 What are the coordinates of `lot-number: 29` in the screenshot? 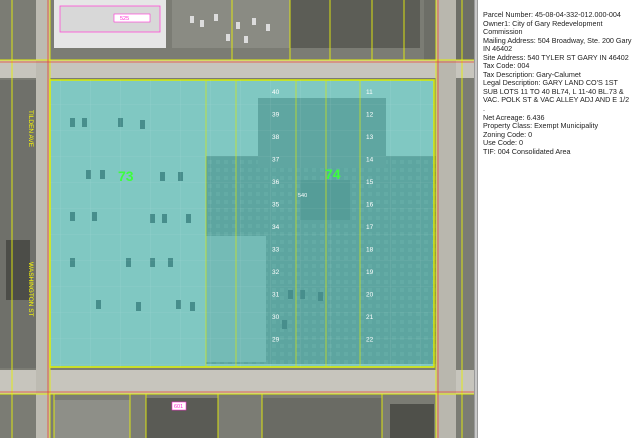 It's located at (276, 340).